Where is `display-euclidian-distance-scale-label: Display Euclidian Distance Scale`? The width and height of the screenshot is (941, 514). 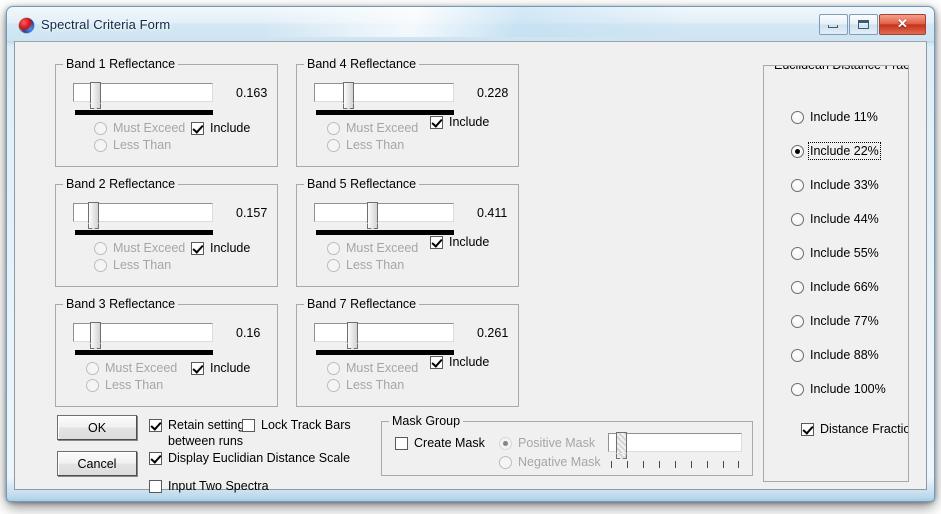
display-euclidian-distance-scale-label: Display Euclidian Distance Scale is located at coordinates (259, 458).